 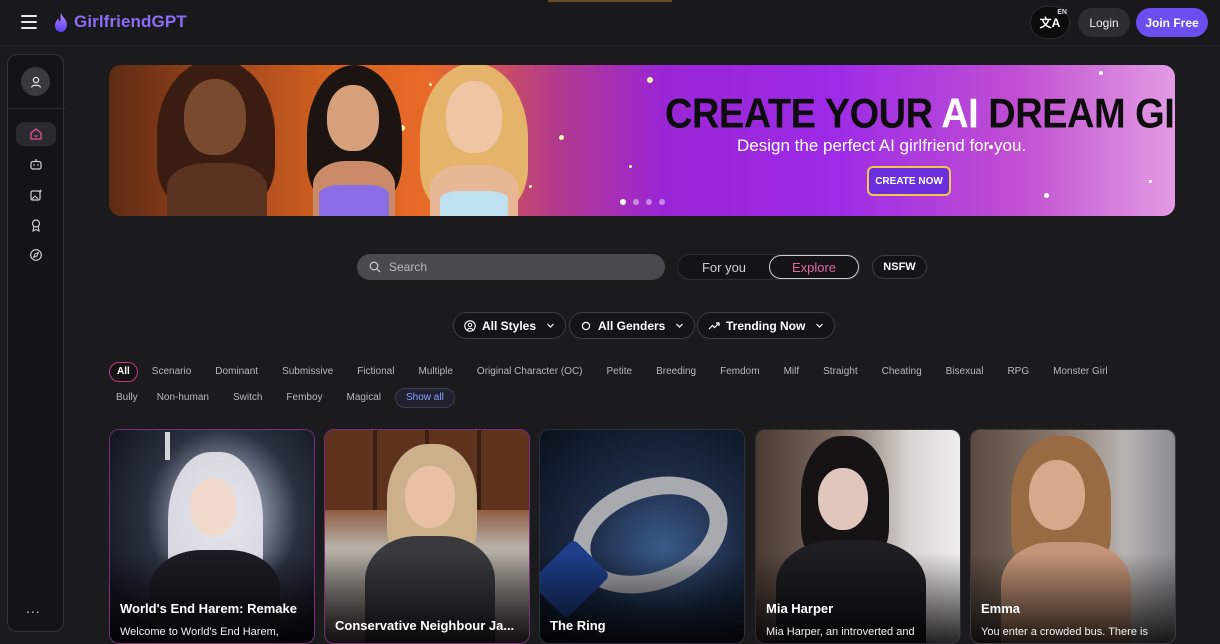 What do you see at coordinates (36, 108) in the screenshot?
I see `sidebar-divider` at bounding box center [36, 108].